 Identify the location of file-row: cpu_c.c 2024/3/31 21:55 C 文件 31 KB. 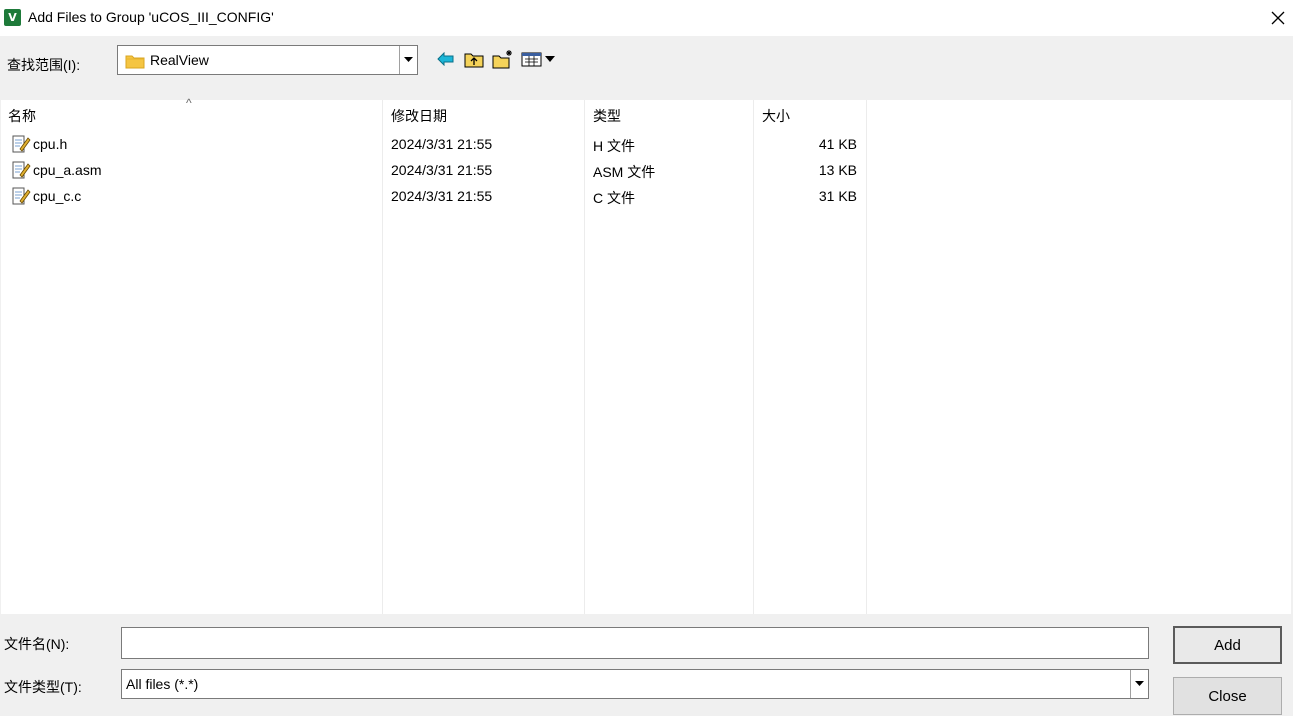
(434, 196).